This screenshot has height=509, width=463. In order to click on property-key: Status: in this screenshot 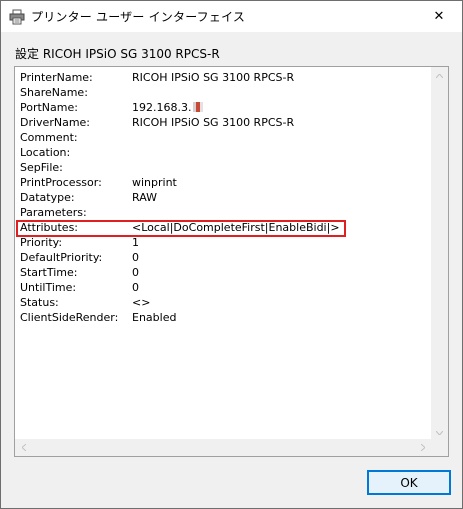, I will do `click(39, 302)`.